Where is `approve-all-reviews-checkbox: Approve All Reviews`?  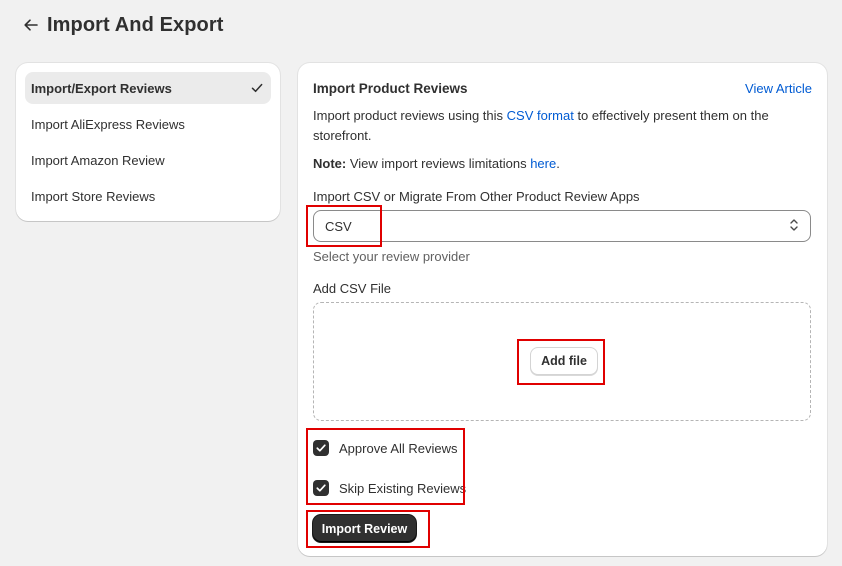
approve-all-reviews-checkbox: Approve All Reviews is located at coordinates (385, 448).